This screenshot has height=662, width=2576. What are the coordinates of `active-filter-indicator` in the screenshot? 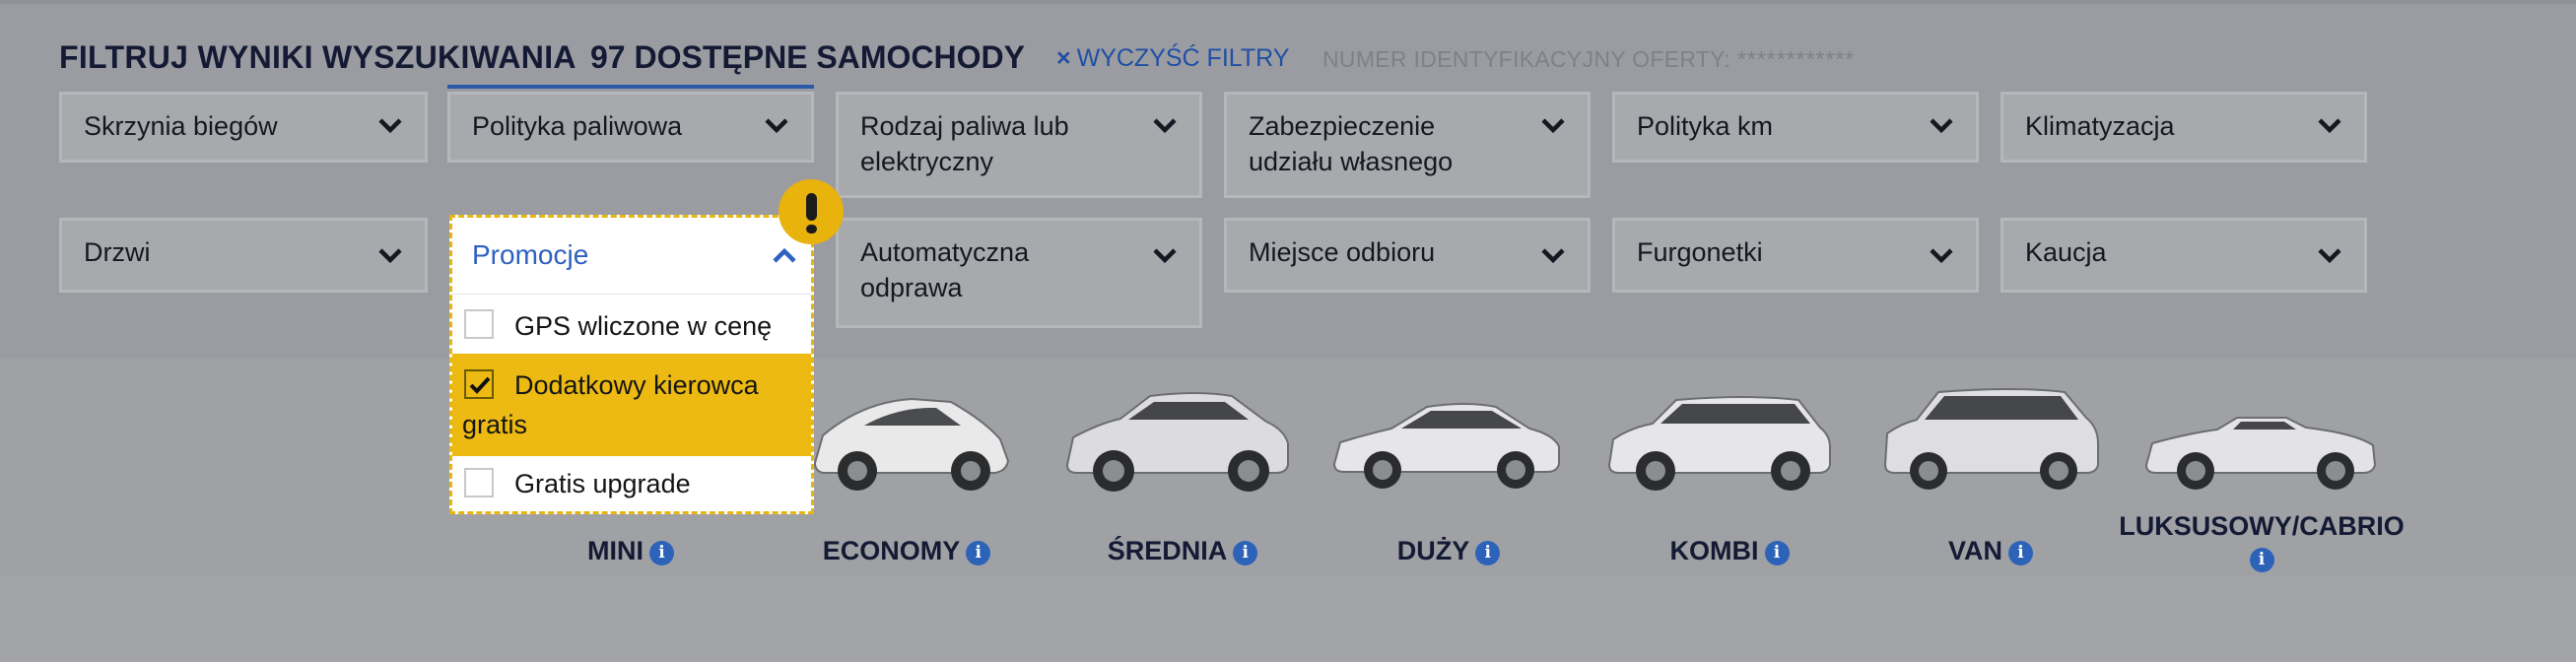 It's located at (630, 87).